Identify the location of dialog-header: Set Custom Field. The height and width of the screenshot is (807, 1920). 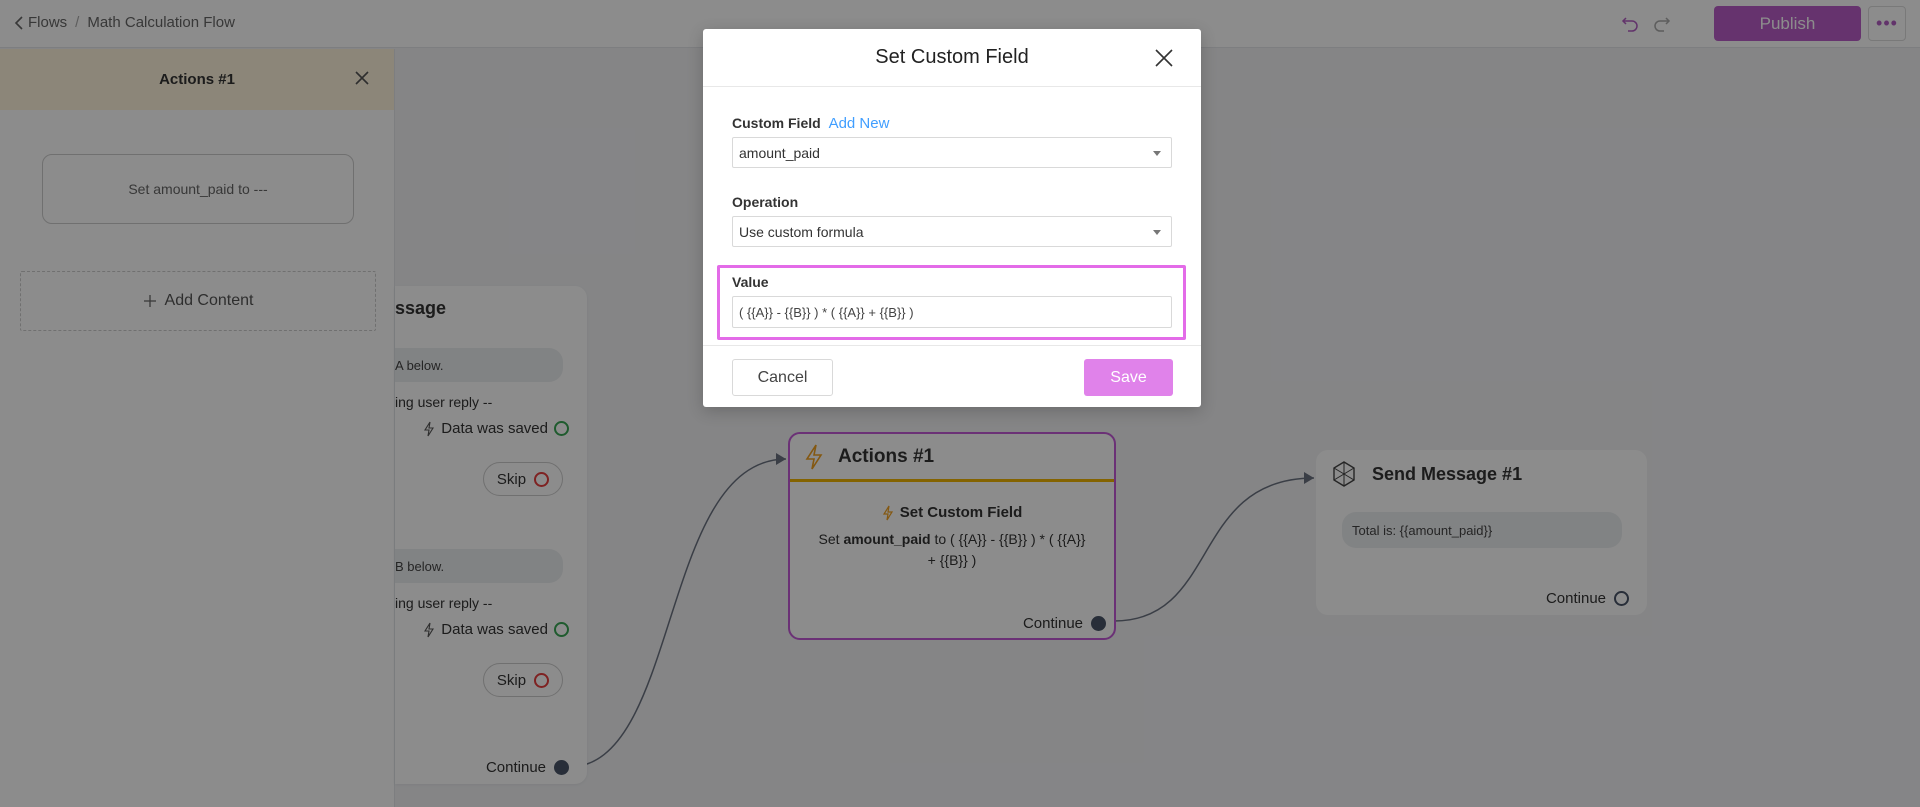
(952, 58).